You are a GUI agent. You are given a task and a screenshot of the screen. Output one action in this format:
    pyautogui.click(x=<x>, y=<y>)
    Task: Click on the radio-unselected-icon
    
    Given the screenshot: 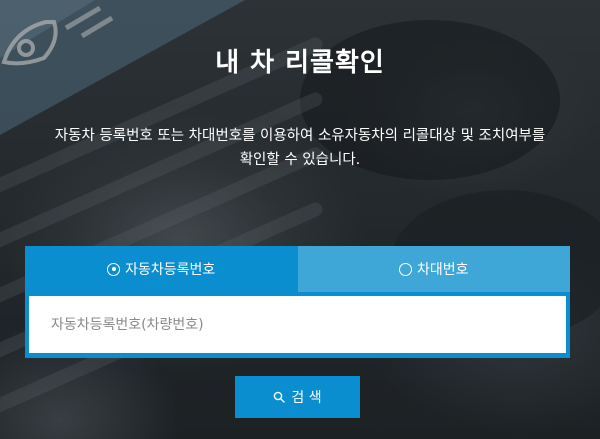 What is the action you would take?
    pyautogui.click(x=405, y=269)
    